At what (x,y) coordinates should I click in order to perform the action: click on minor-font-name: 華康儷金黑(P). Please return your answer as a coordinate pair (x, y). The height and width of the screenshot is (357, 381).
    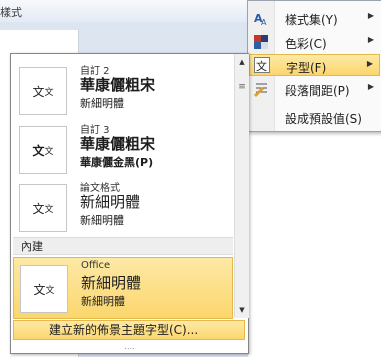
    Looking at the image, I should click on (117, 162).